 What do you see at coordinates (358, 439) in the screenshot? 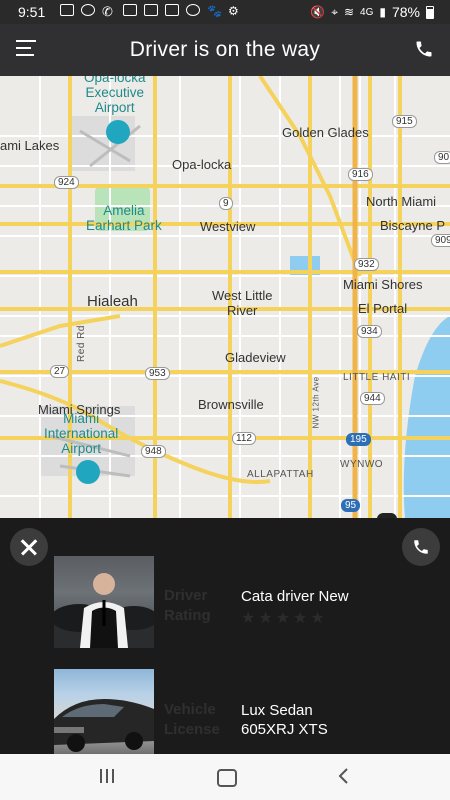
I see `route-shield: 195` at bounding box center [358, 439].